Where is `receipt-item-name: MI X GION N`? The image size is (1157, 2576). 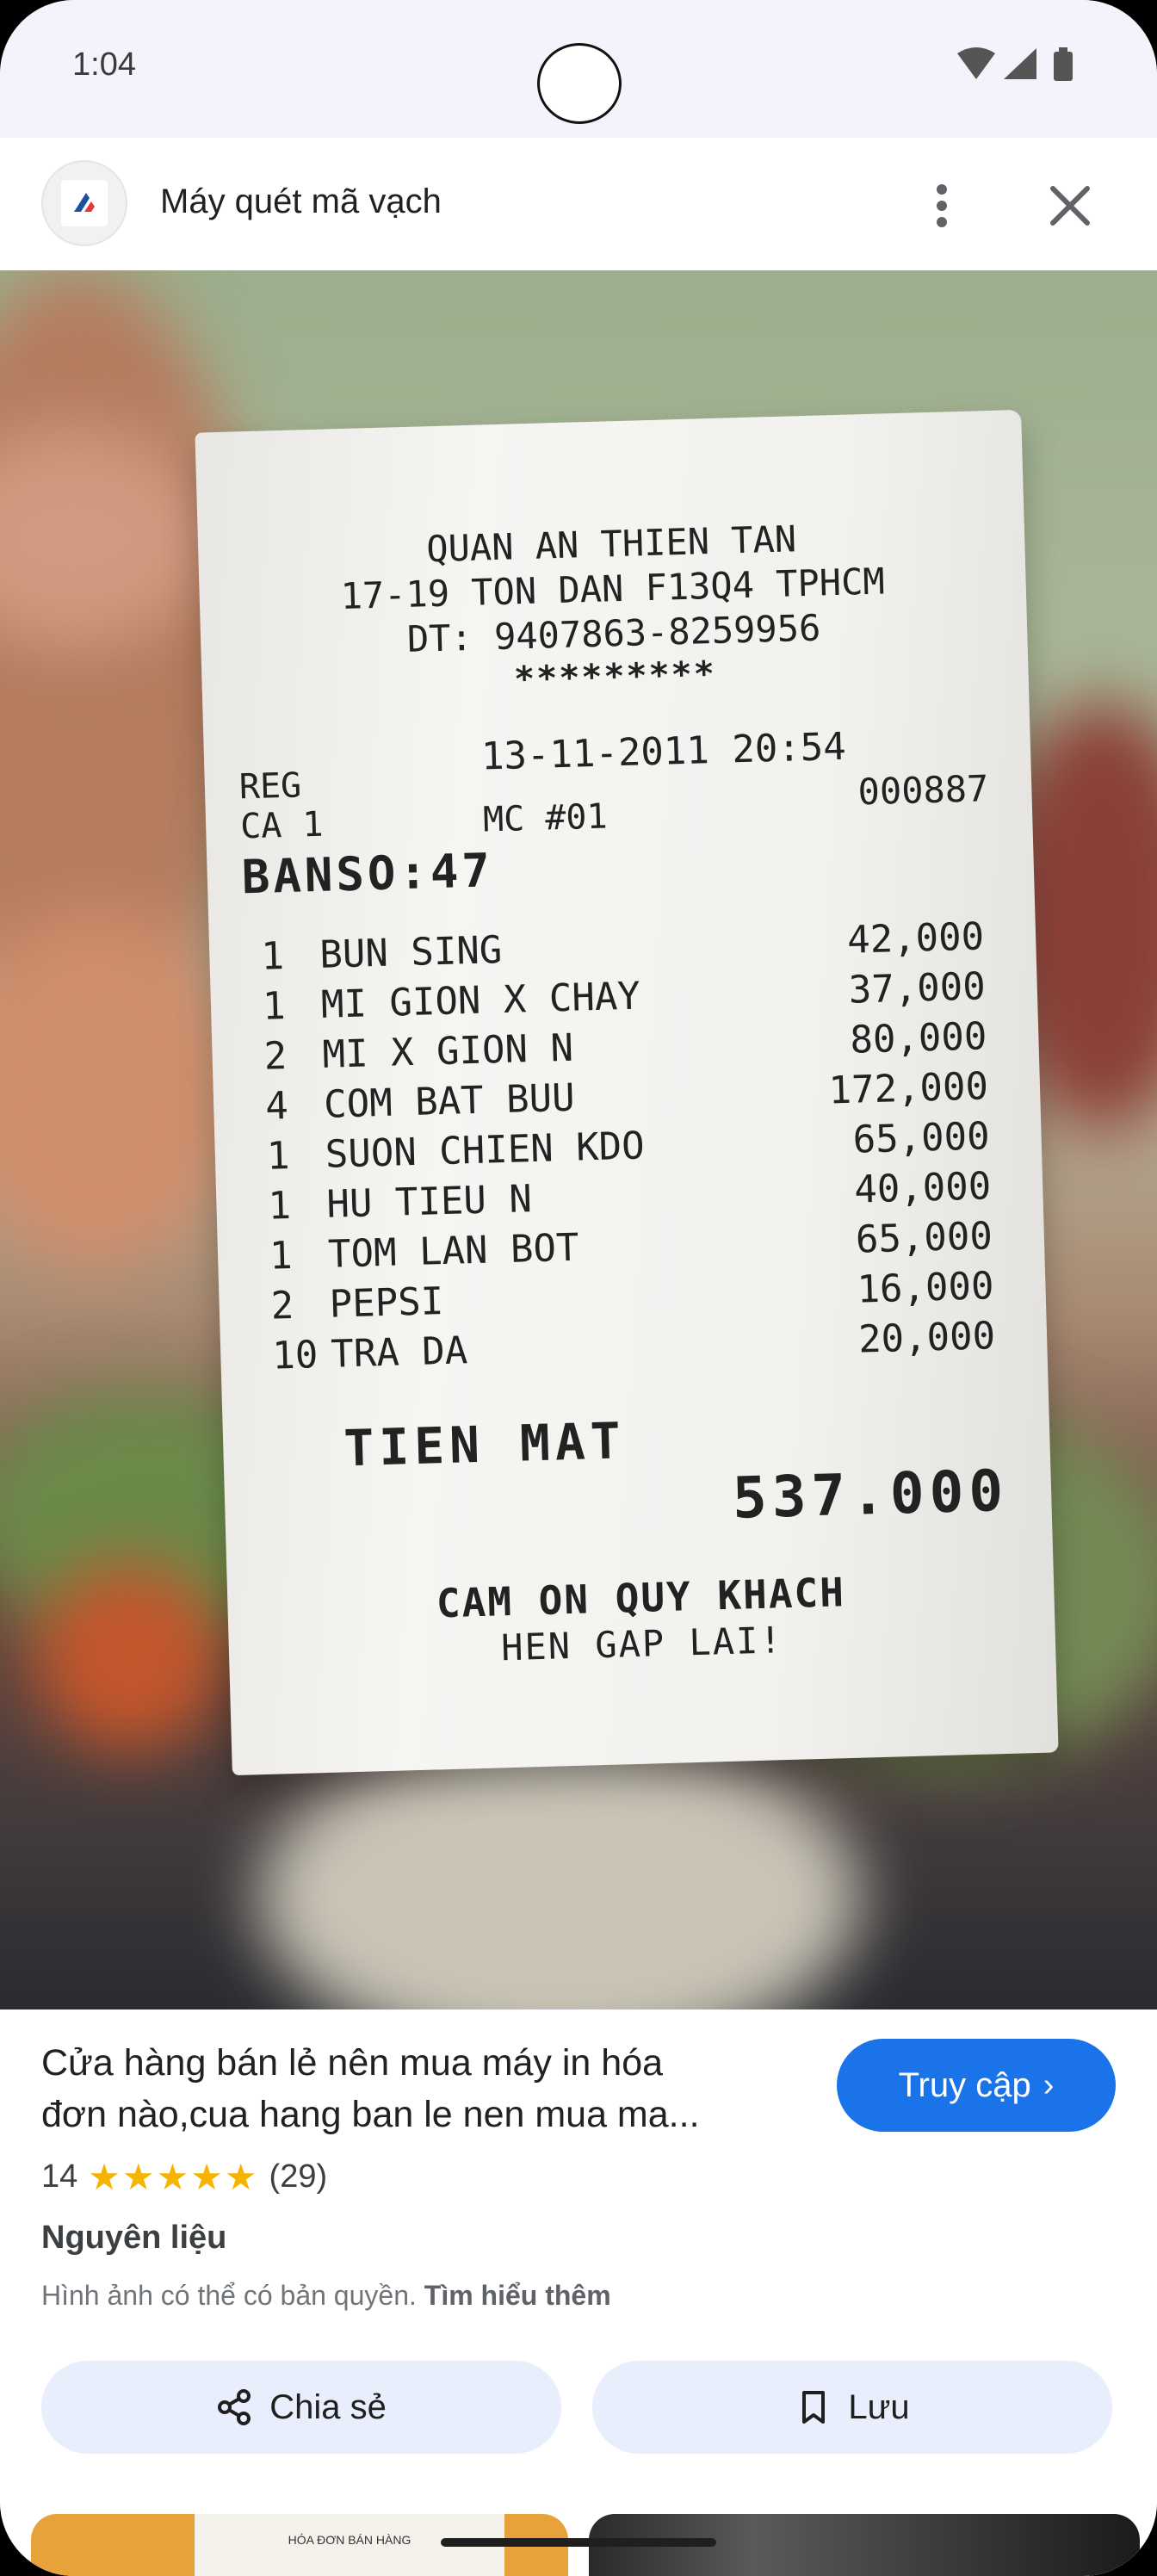 receipt-item-name: MI X GION N is located at coordinates (447, 1051).